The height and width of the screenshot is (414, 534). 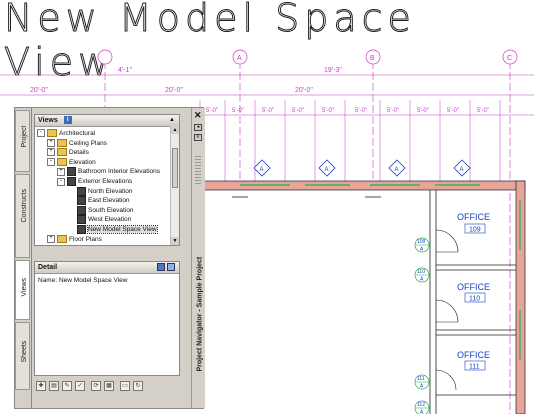 I want to click on tree-item: East Elevation, so click(x=98, y=201).